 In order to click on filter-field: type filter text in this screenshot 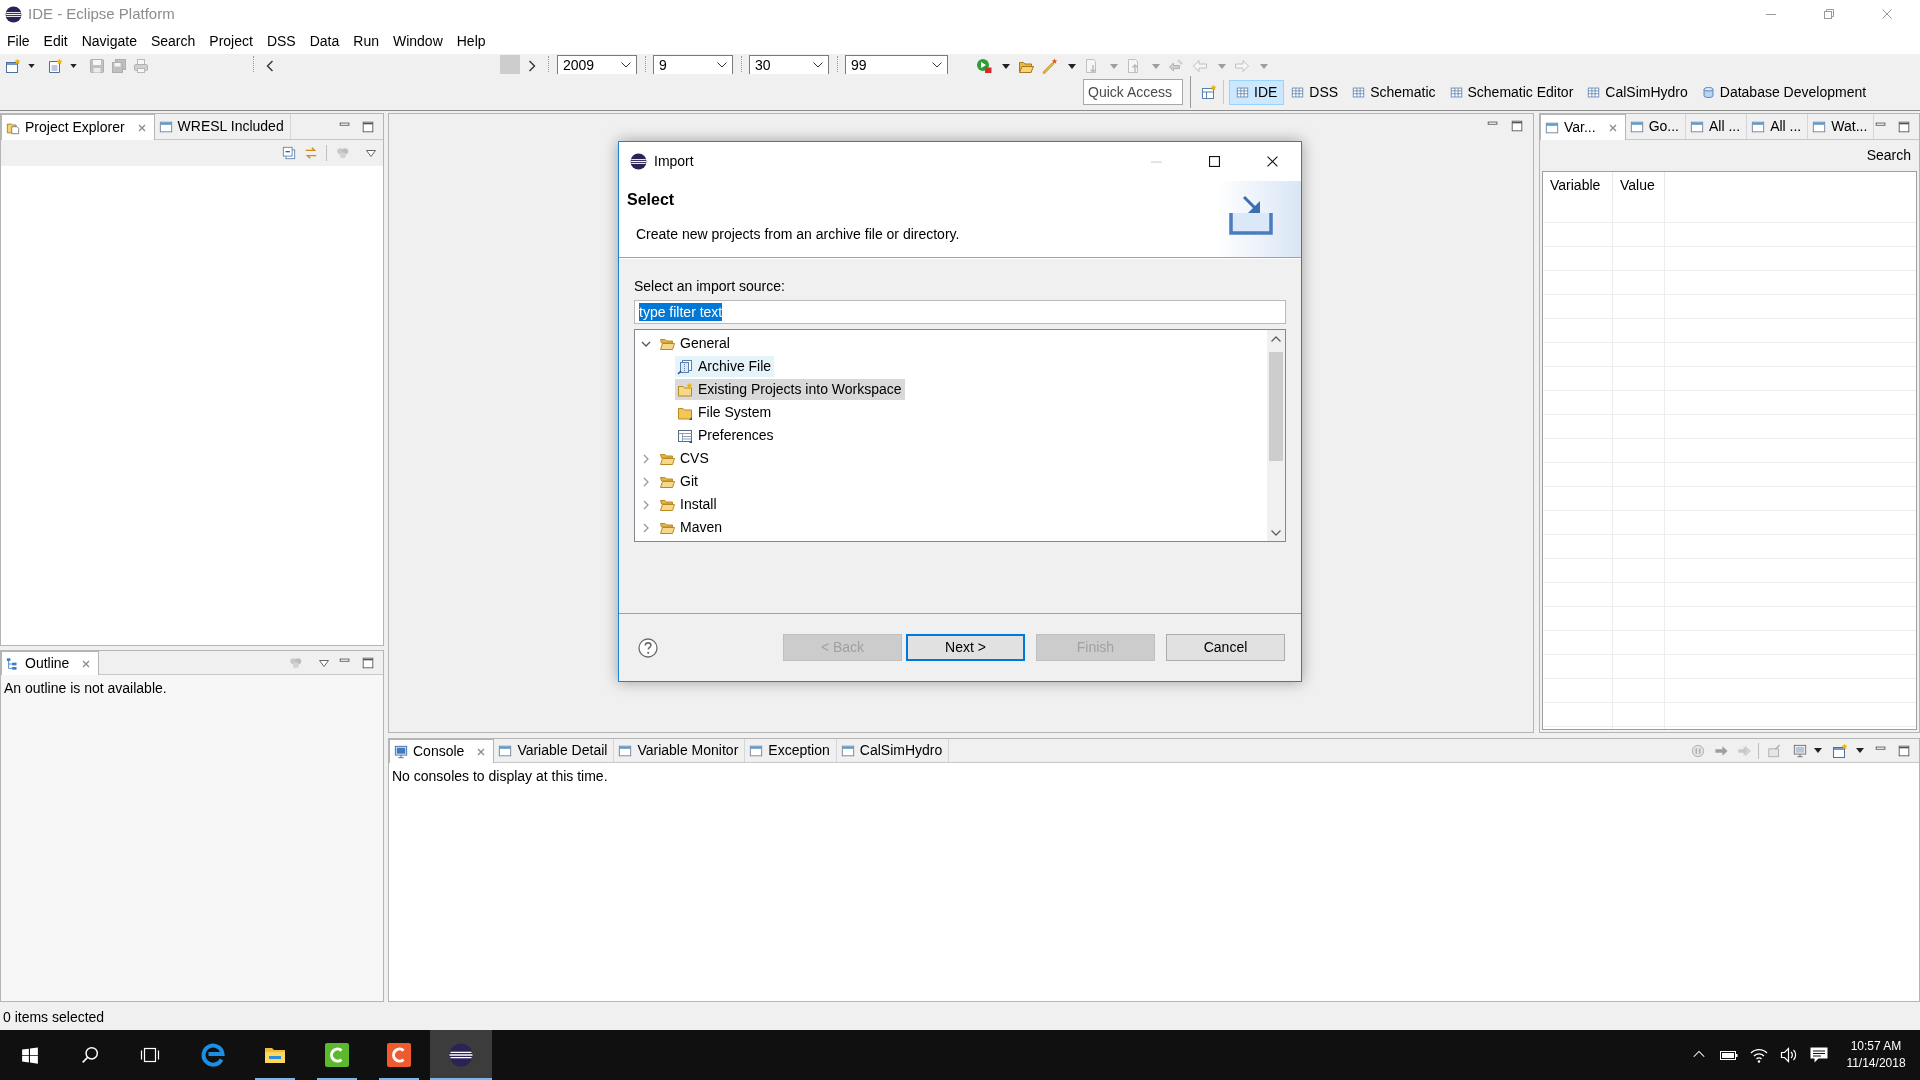, I will do `click(960, 312)`.